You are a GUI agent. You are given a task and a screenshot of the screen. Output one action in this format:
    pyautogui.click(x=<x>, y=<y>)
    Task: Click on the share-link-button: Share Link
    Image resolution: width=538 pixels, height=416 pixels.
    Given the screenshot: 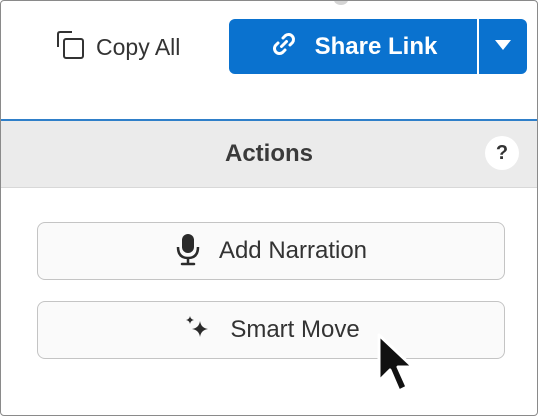 What is the action you would take?
    pyautogui.click(x=353, y=46)
    